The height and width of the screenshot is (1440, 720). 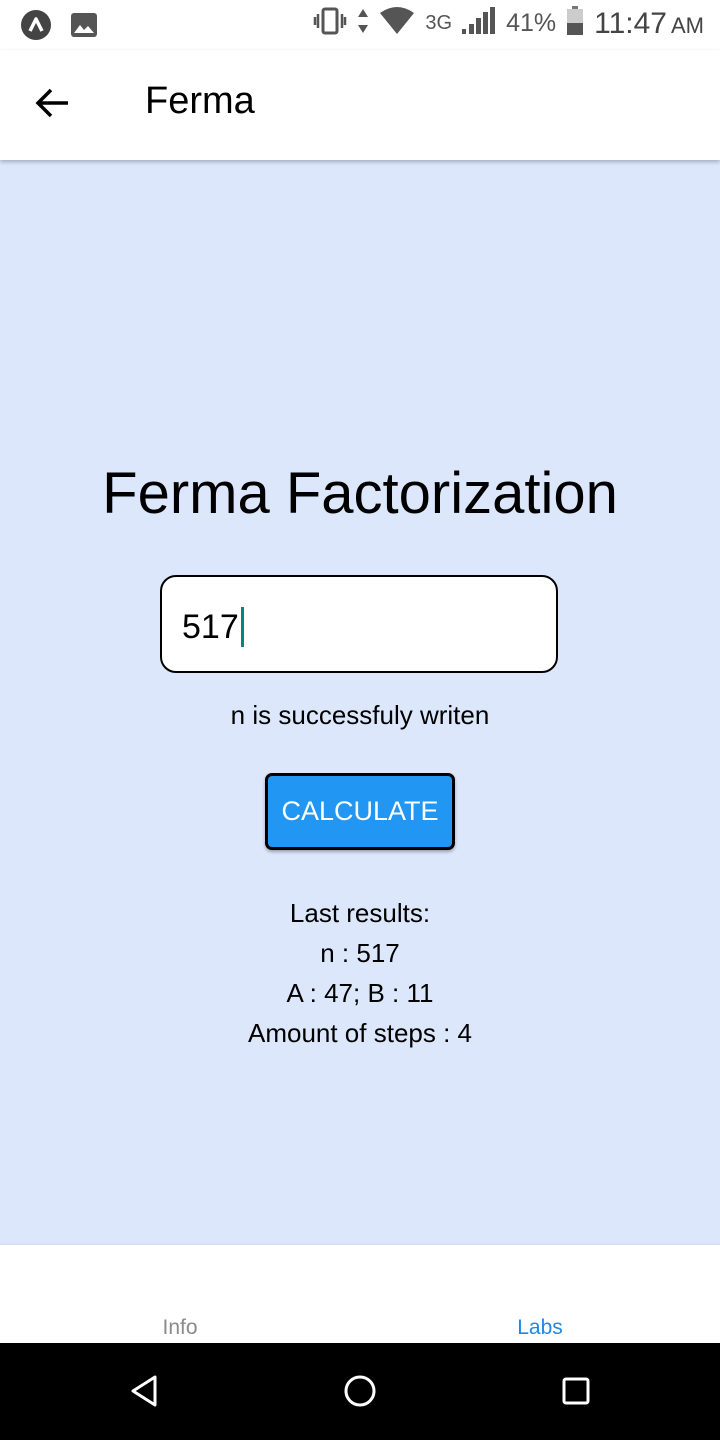 I want to click on back-icon, so click(x=144, y=1393).